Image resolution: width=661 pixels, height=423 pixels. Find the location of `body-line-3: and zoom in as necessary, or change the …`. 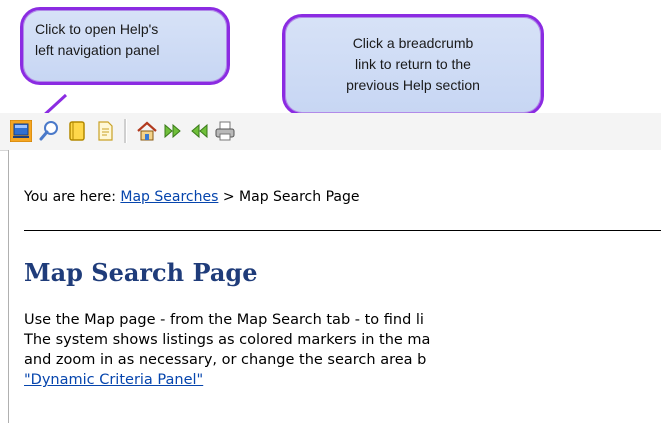

body-line-3: and zoom in as necessary, or change the … is located at coordinates (225, 360).